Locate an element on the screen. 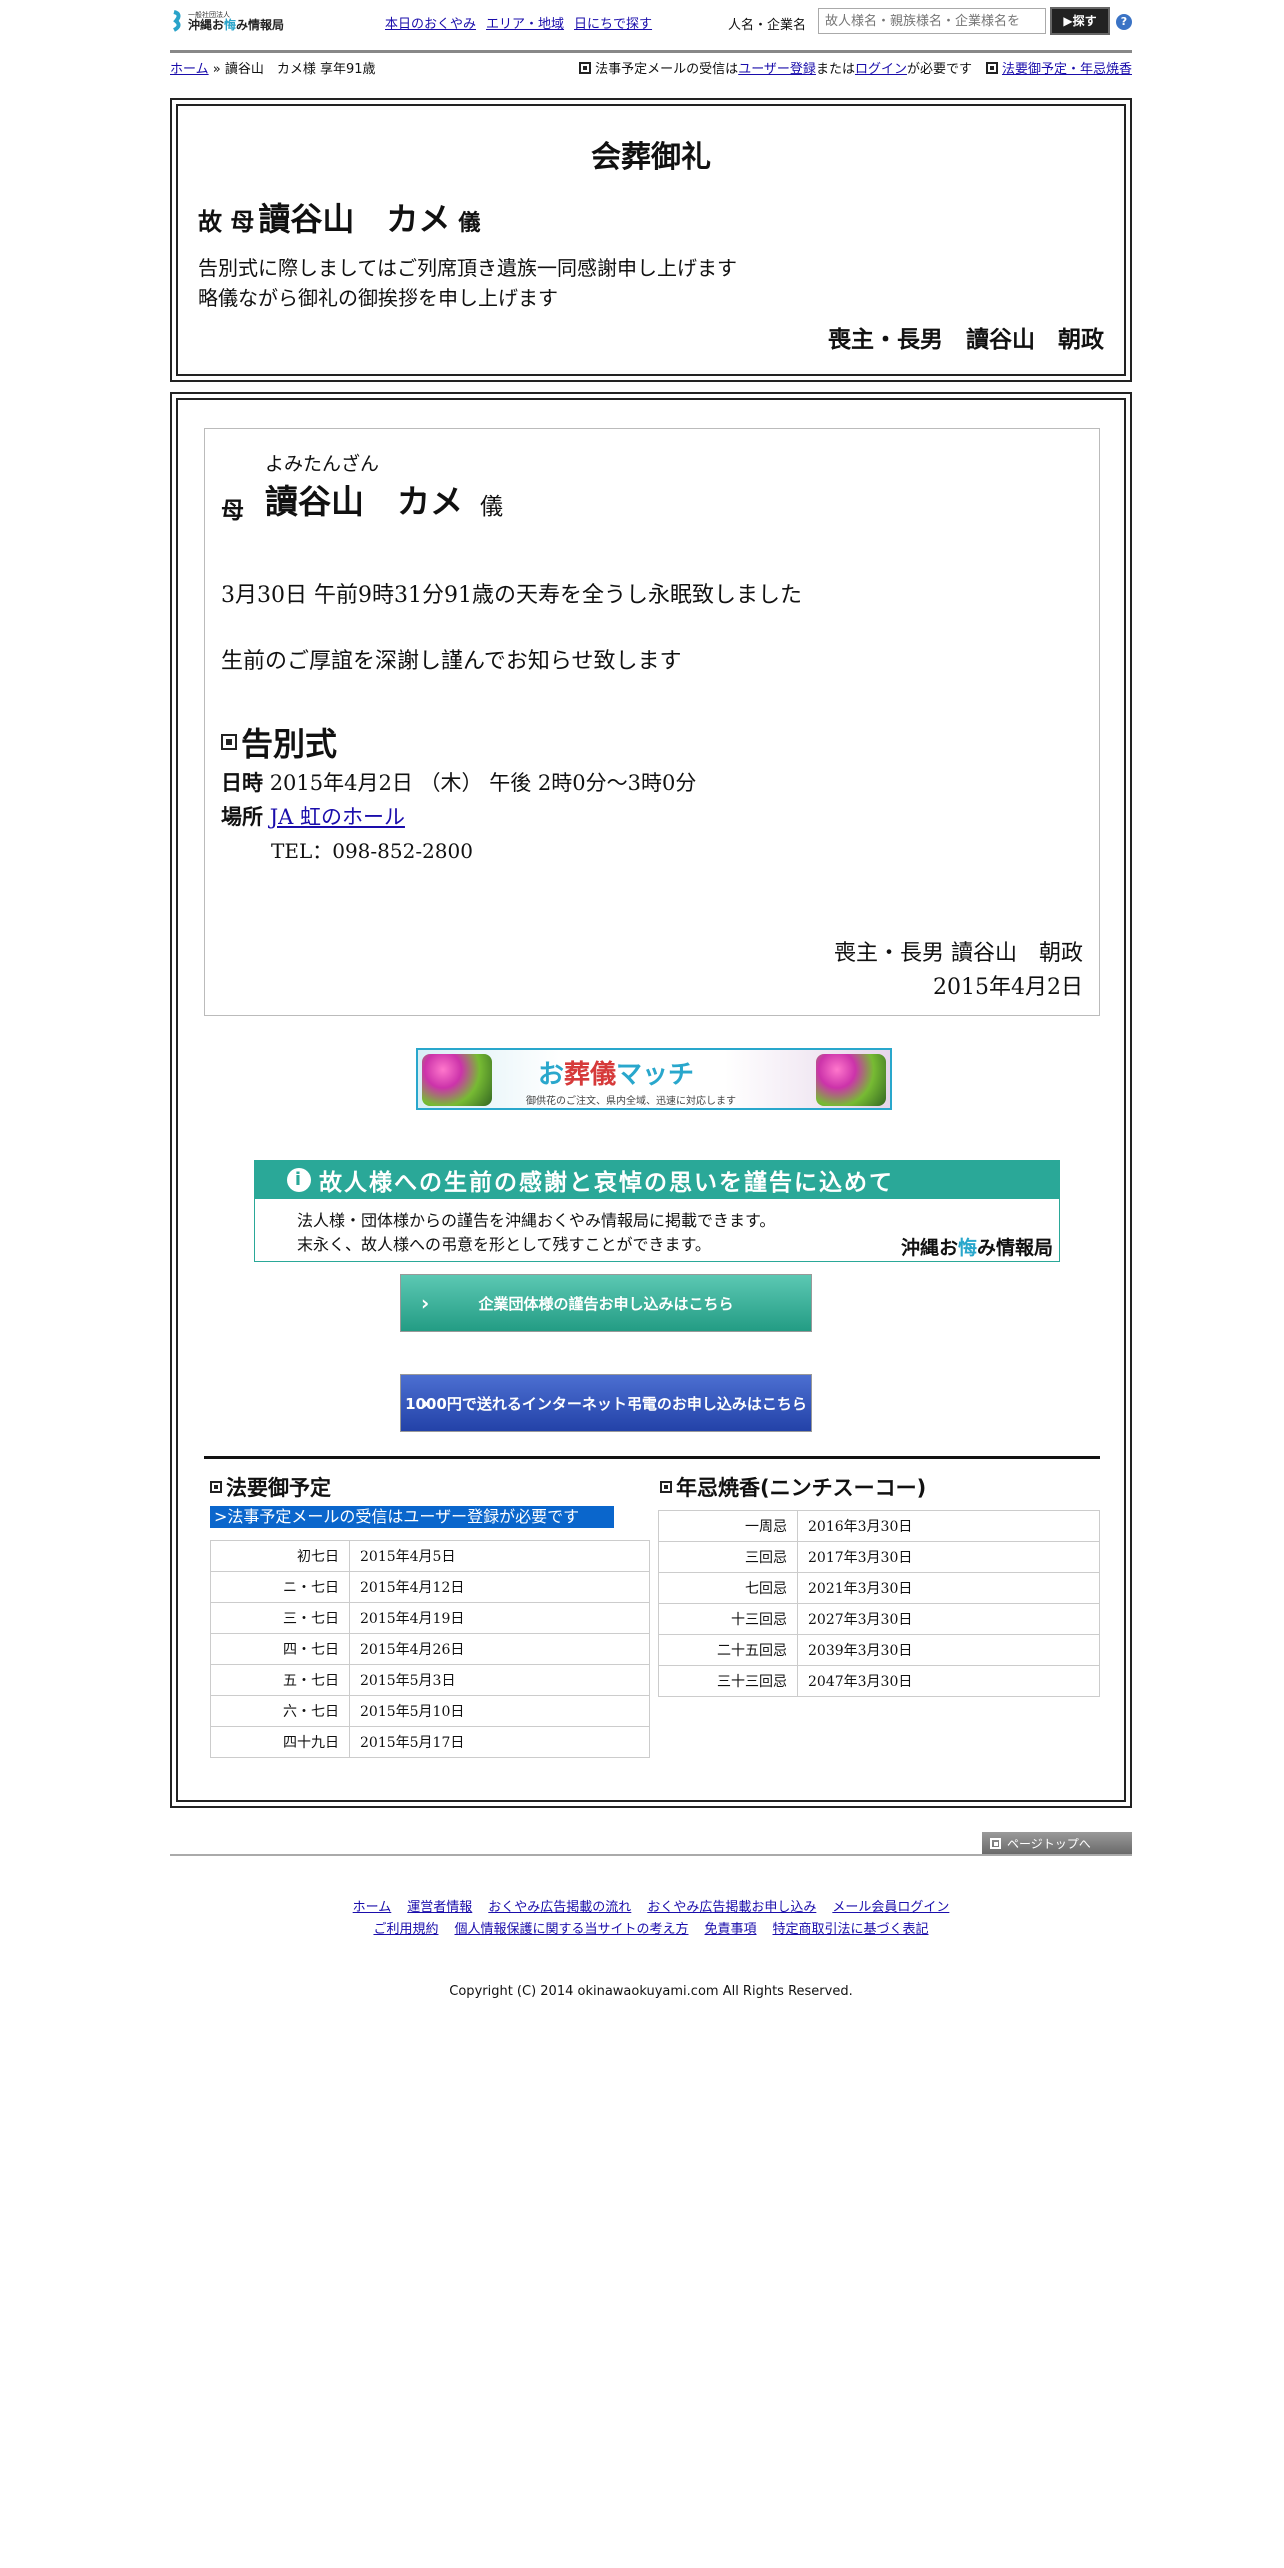 The width and height of the screenshot is (1284, 2568). nav-today: 本日のおくやみ is located at coordinates (430, 22).